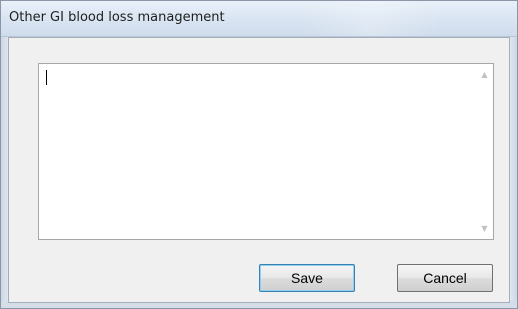 The image size is (518, 309). Describe the element at coordinates (259, 19) in the screenshot. I see `title-bar: Other GI blood loss management` at that location.